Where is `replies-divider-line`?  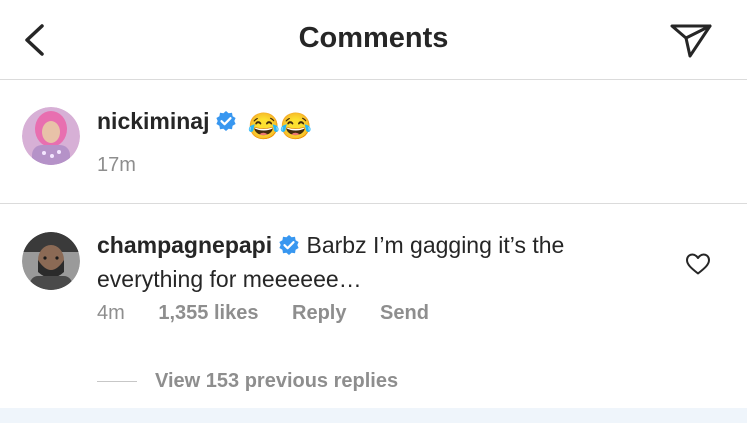 replies-divider-line is located at coordinates (117, 382).